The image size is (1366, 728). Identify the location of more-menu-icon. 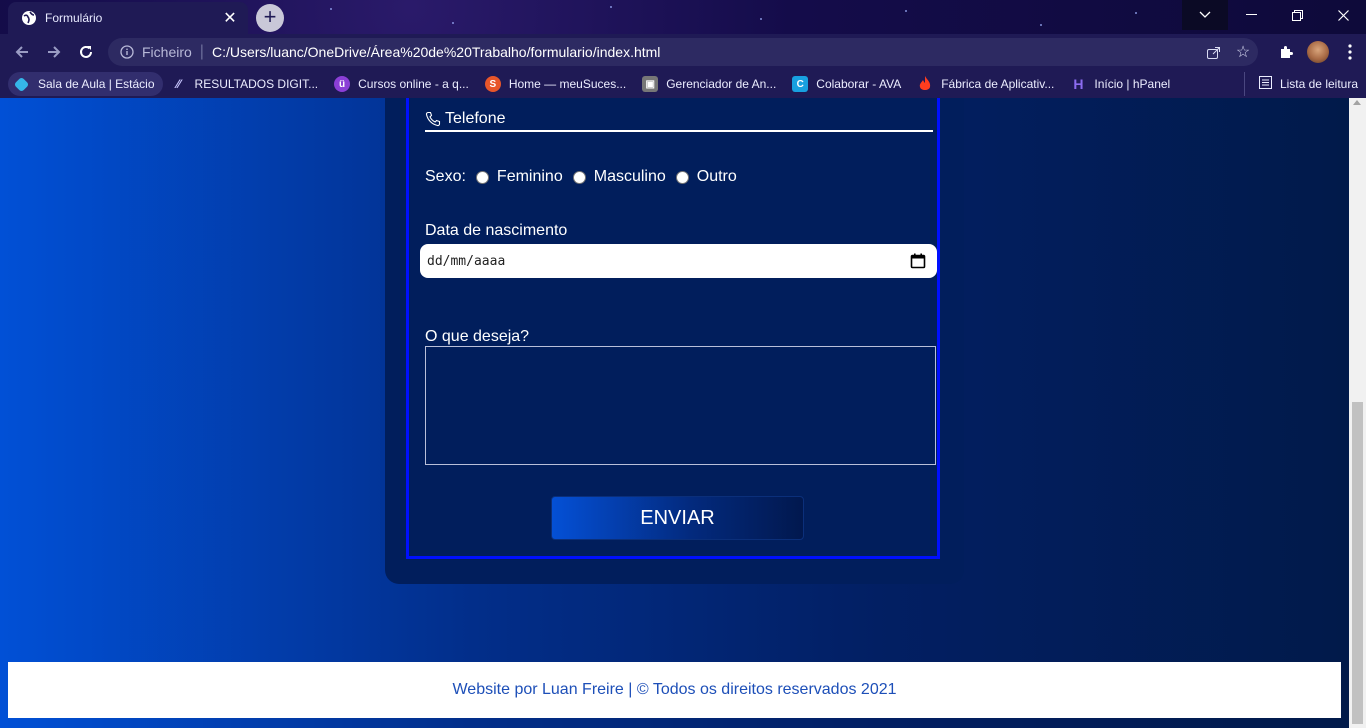
(1350, 52).